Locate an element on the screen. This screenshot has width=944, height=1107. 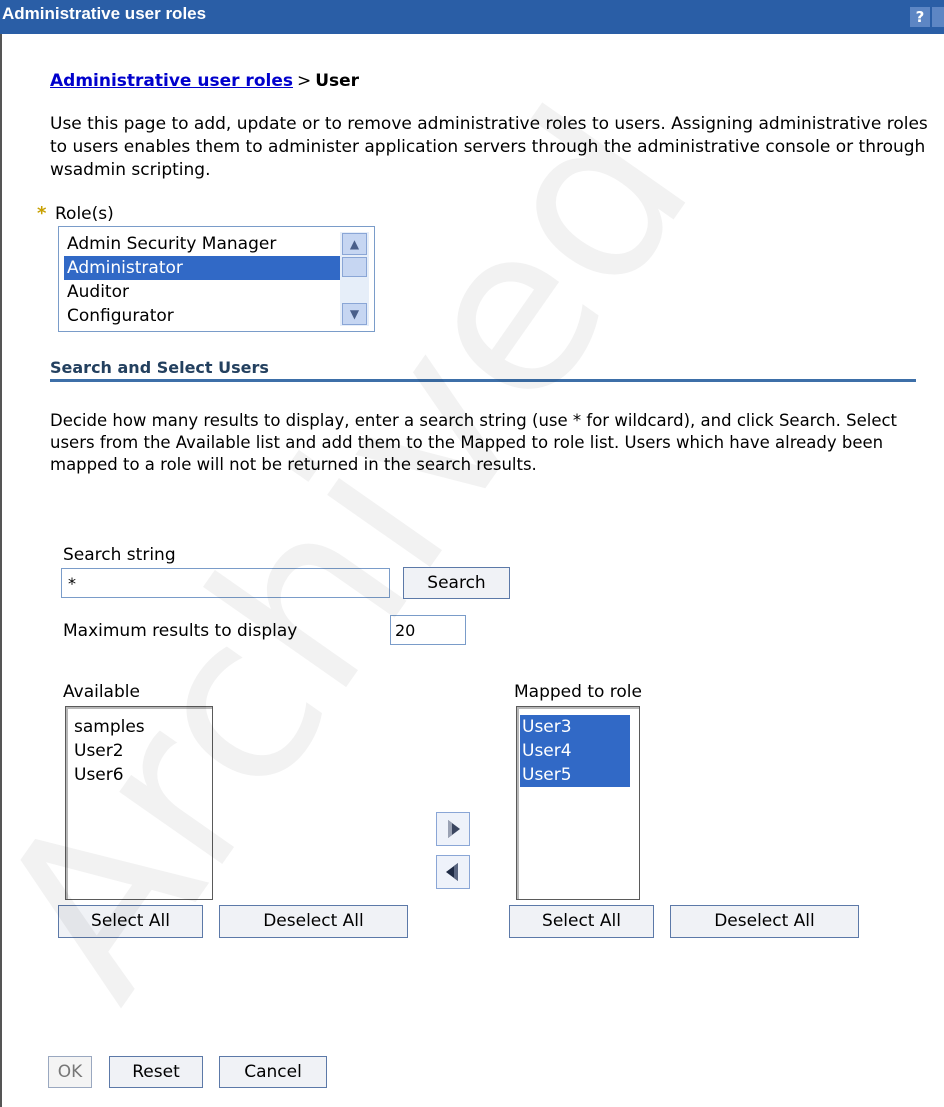
arrow-left-icon is located at coordinates (452, 872).